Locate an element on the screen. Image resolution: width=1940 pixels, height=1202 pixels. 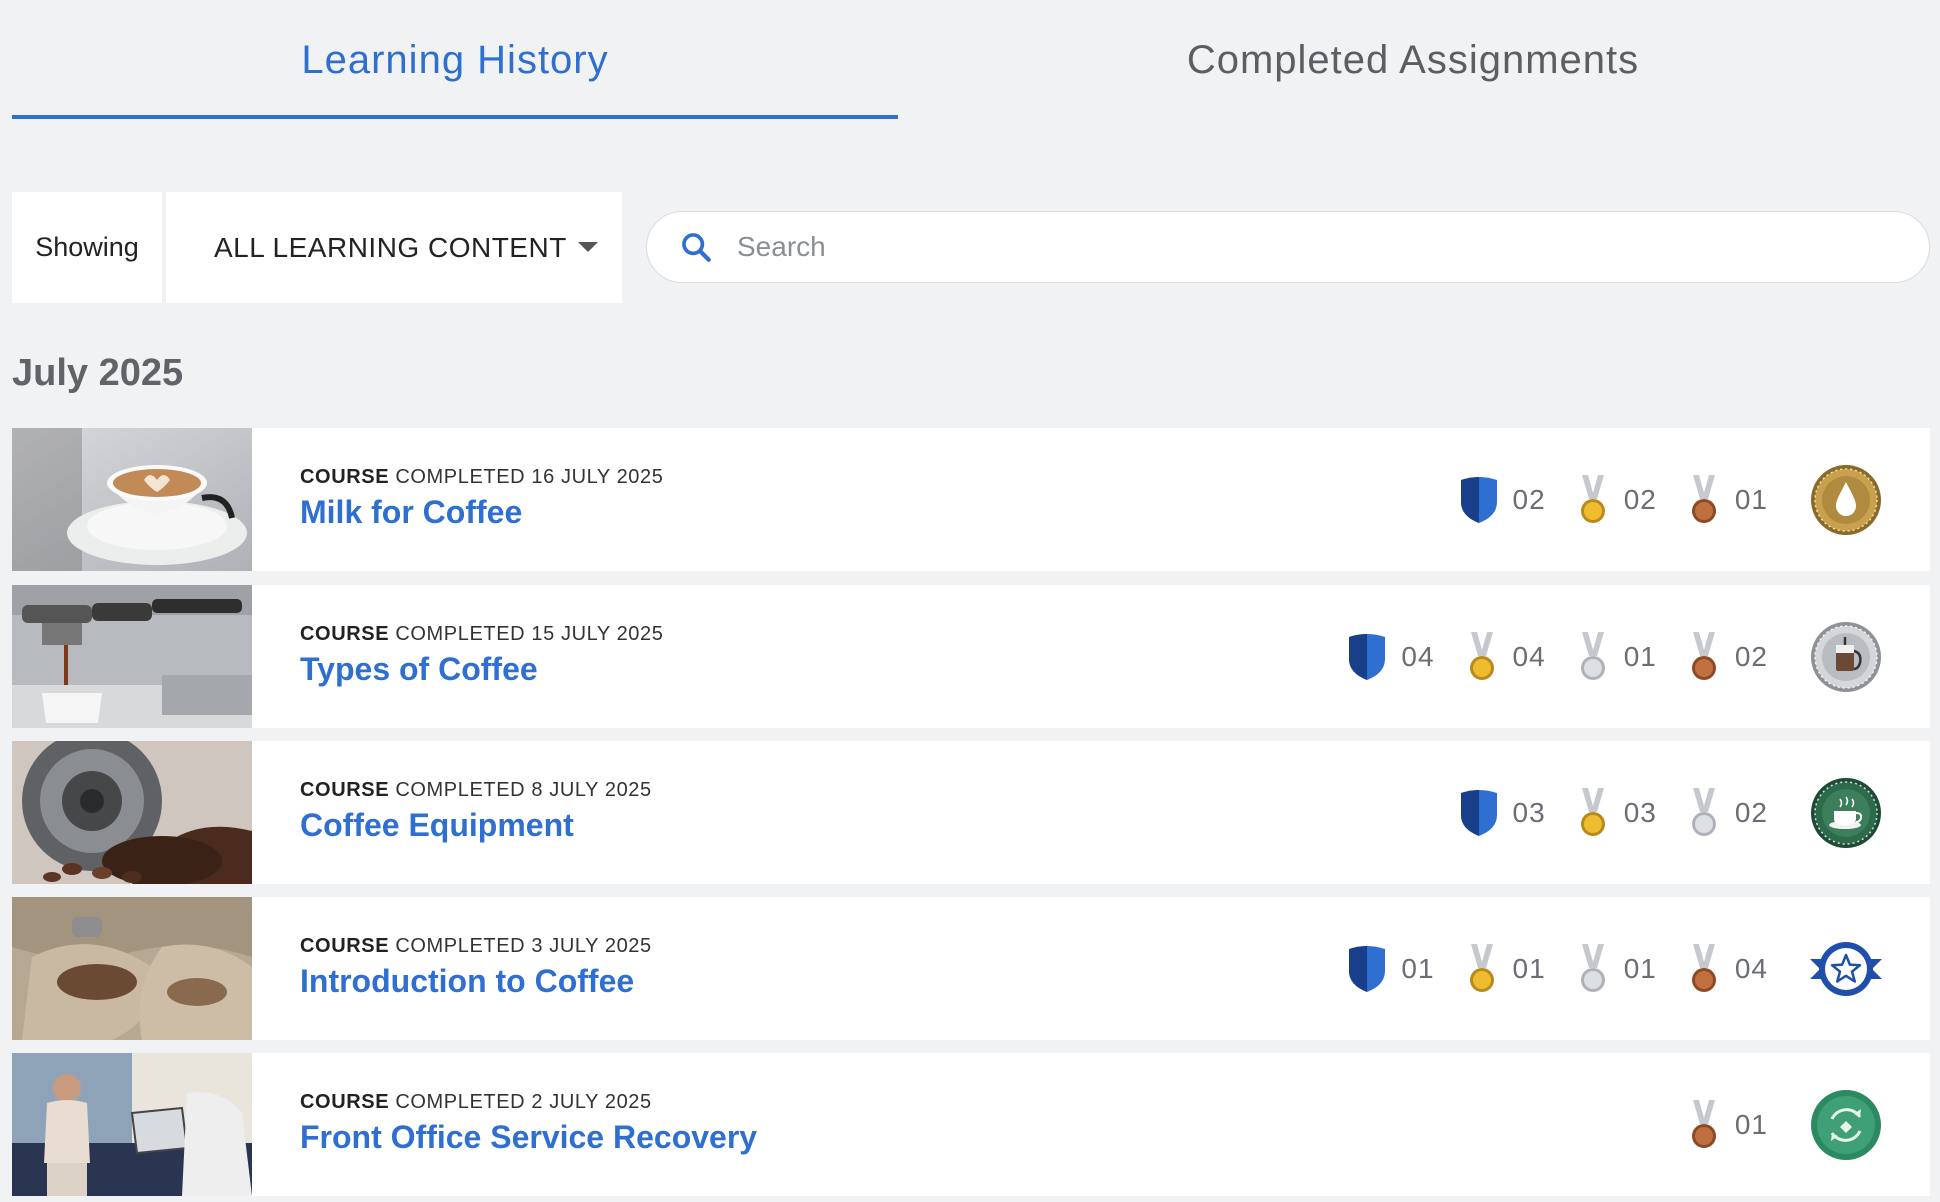
course-thumbnail-latte is located at coordinates (132, 499).